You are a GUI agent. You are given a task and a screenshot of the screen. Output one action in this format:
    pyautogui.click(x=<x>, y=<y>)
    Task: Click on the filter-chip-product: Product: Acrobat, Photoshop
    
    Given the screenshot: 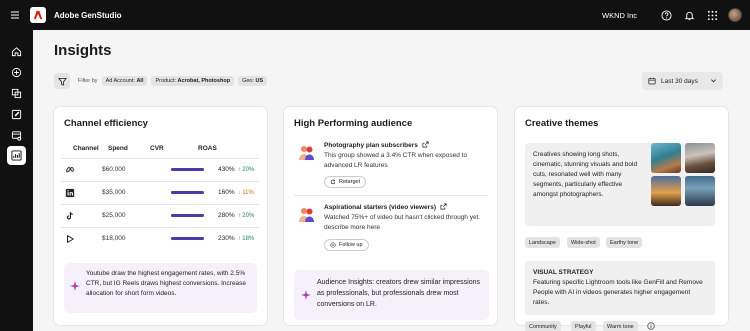 What is the action you would take?
    pyautogui.click(x=193, y=81)
    